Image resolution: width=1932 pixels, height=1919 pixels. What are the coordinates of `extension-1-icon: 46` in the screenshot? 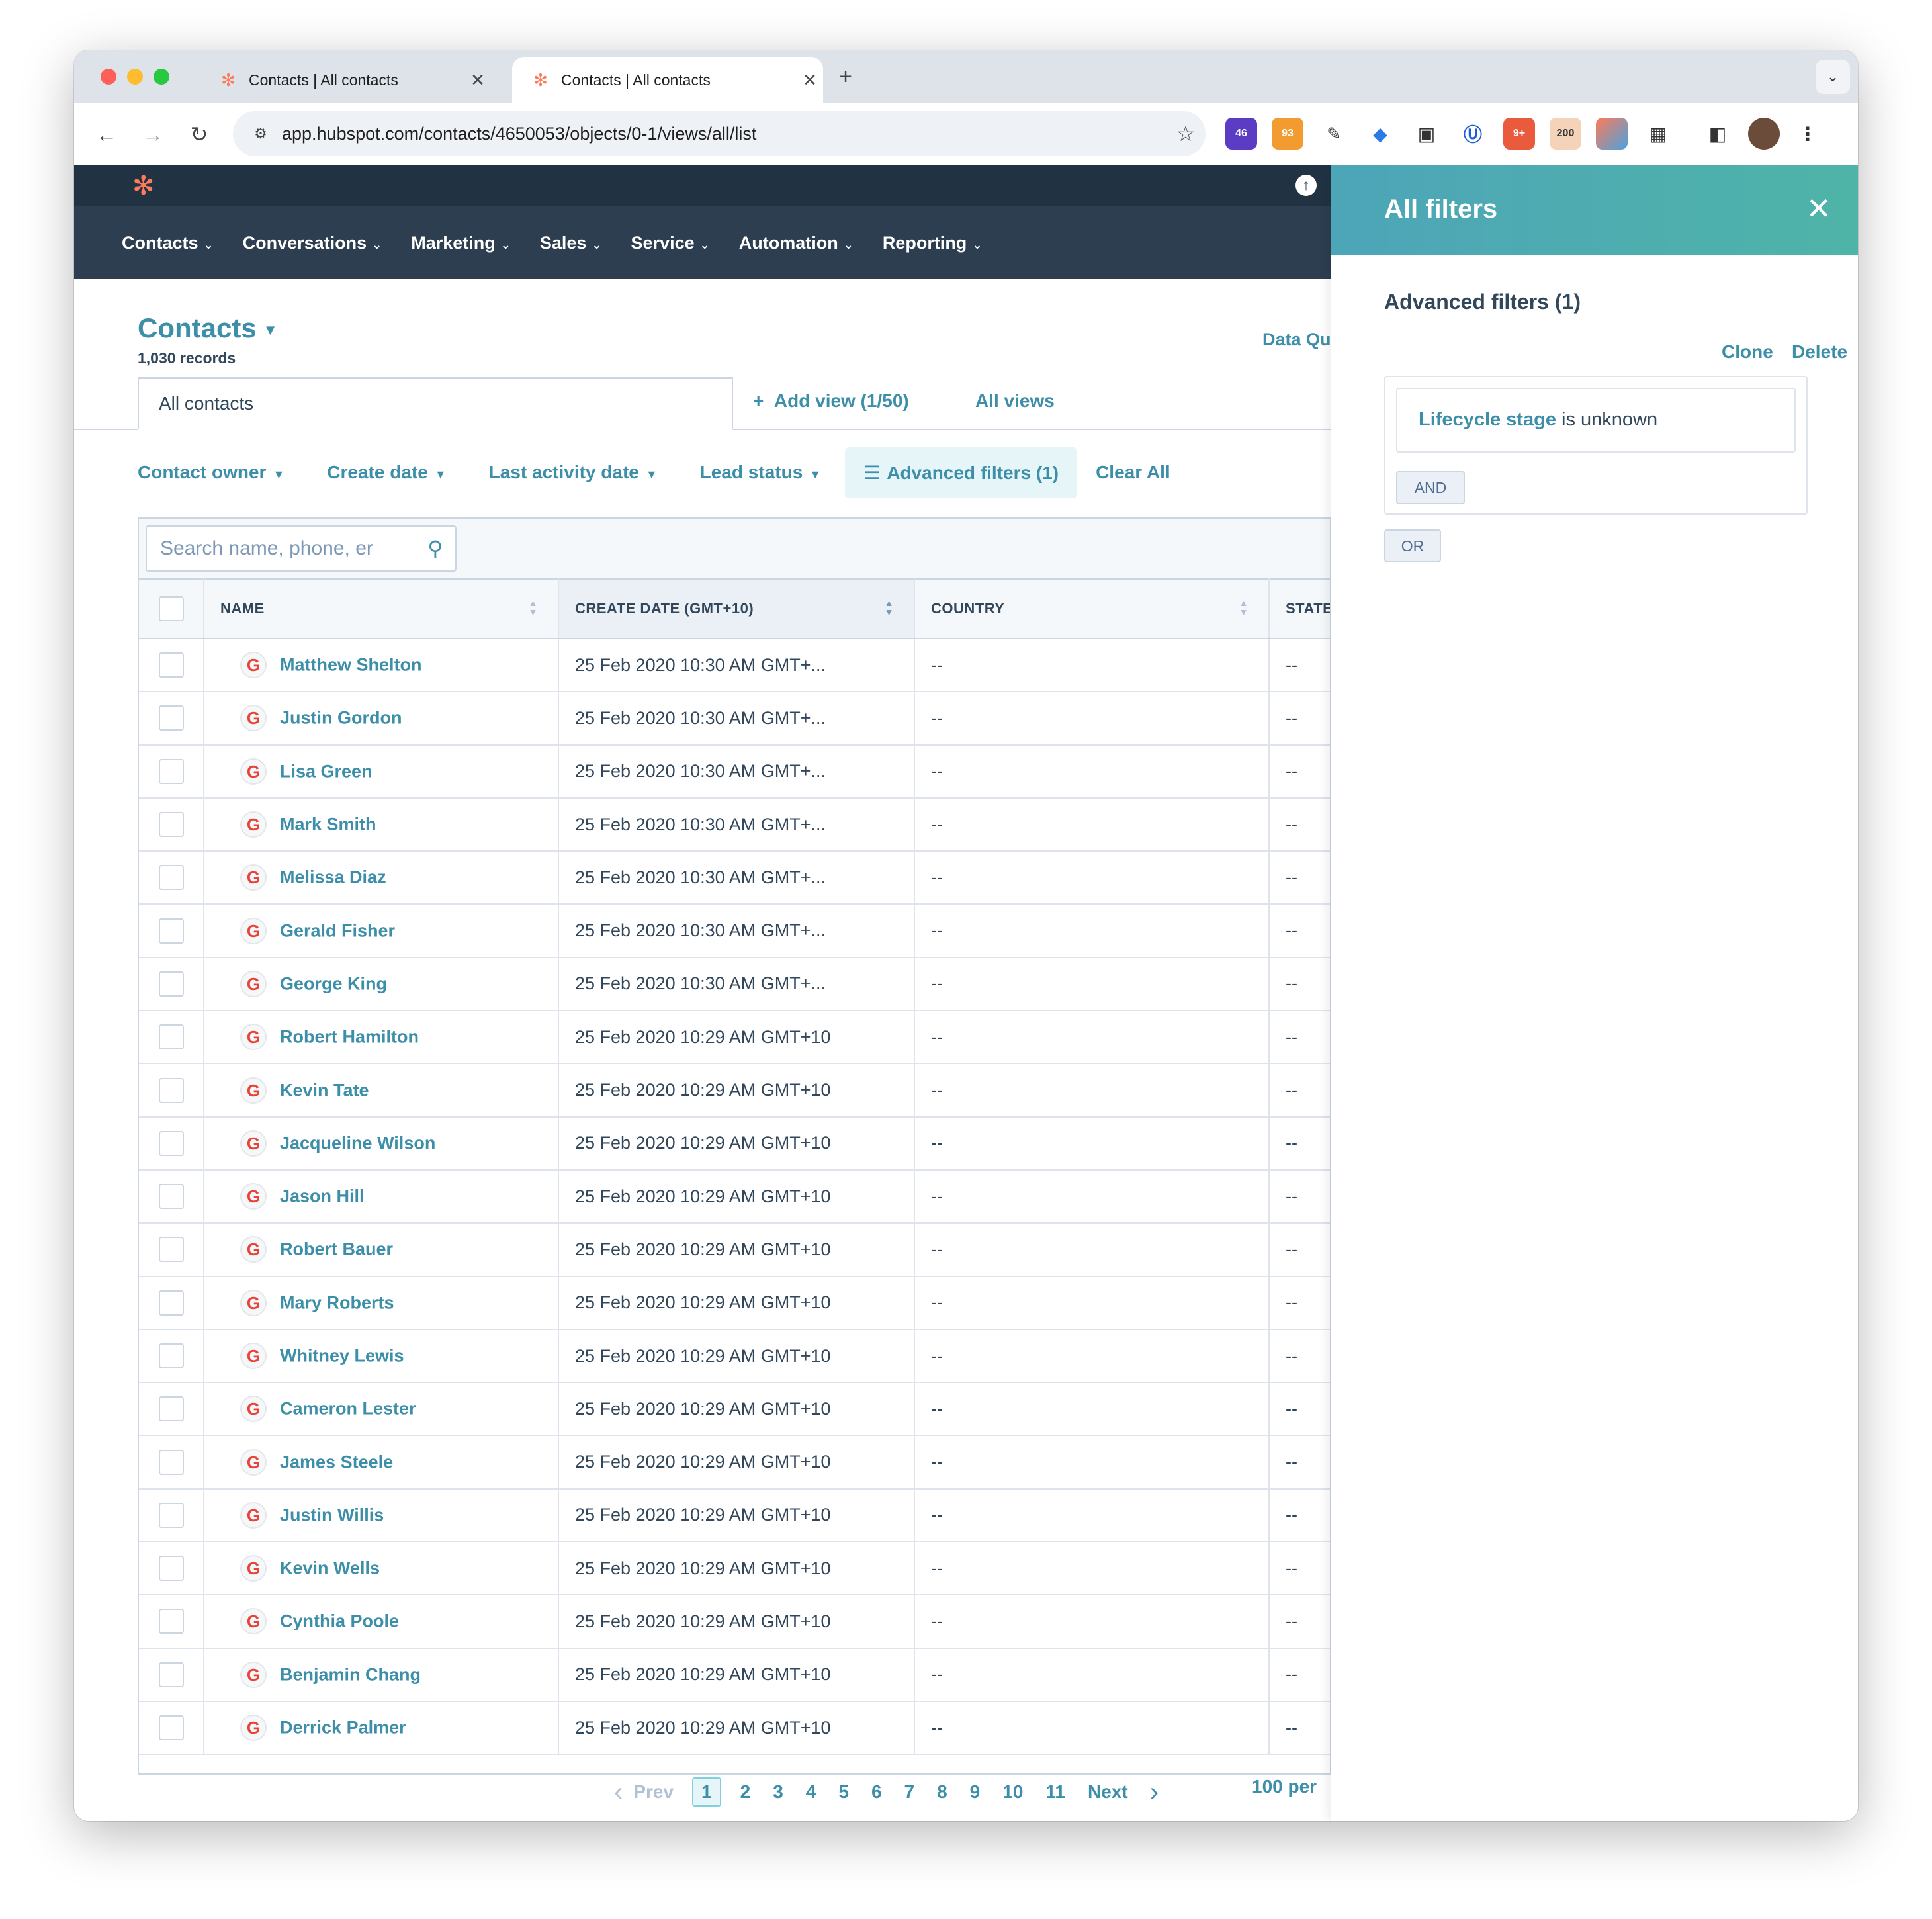 It's located at (1241, 134).